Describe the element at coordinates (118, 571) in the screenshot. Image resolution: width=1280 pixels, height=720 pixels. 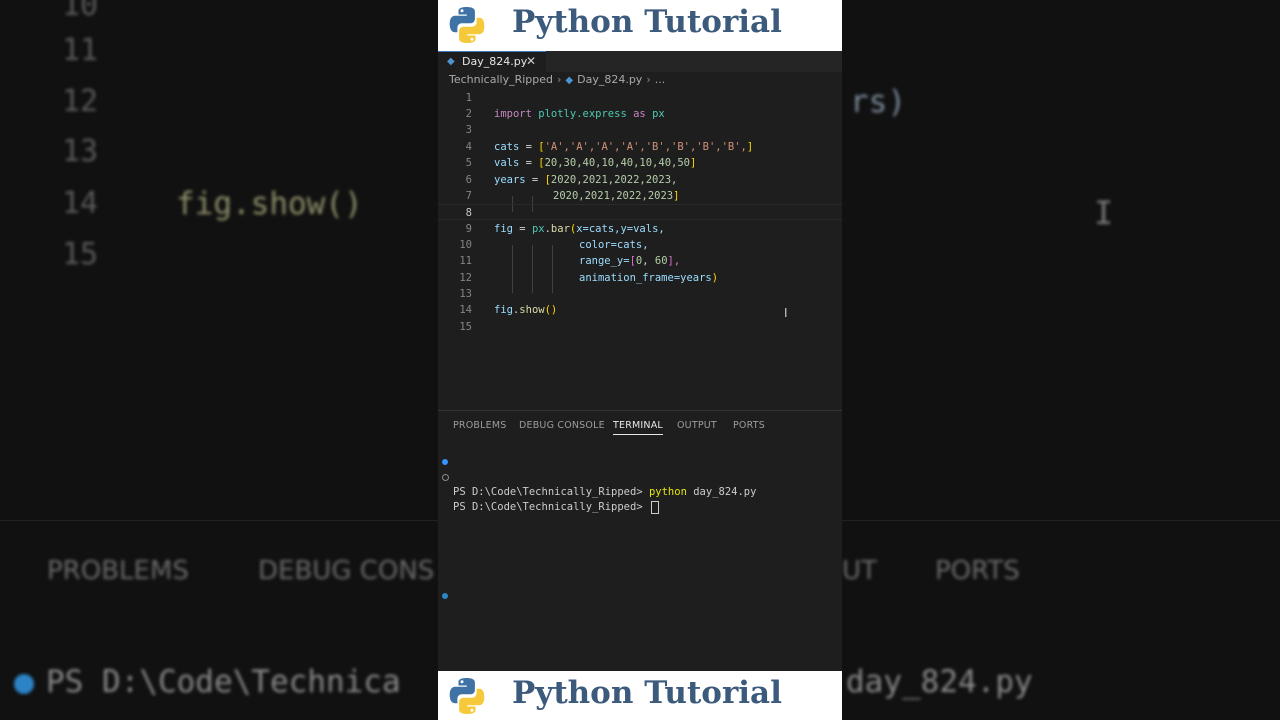
I see `bg-tab: PROBLEMS` at that location.